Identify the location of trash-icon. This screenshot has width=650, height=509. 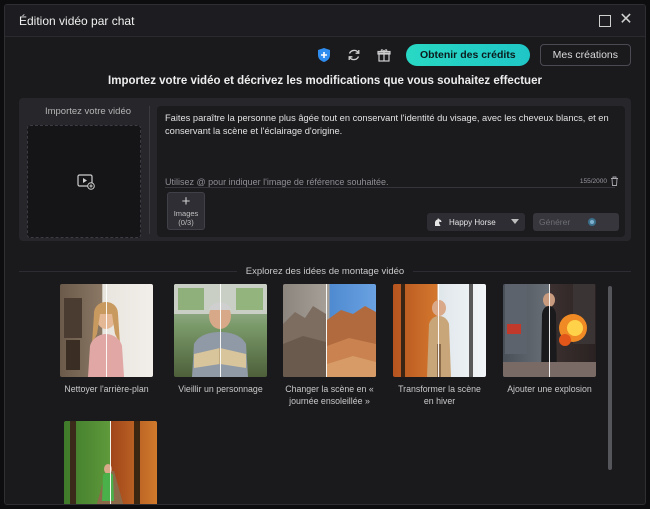
(614, 181).